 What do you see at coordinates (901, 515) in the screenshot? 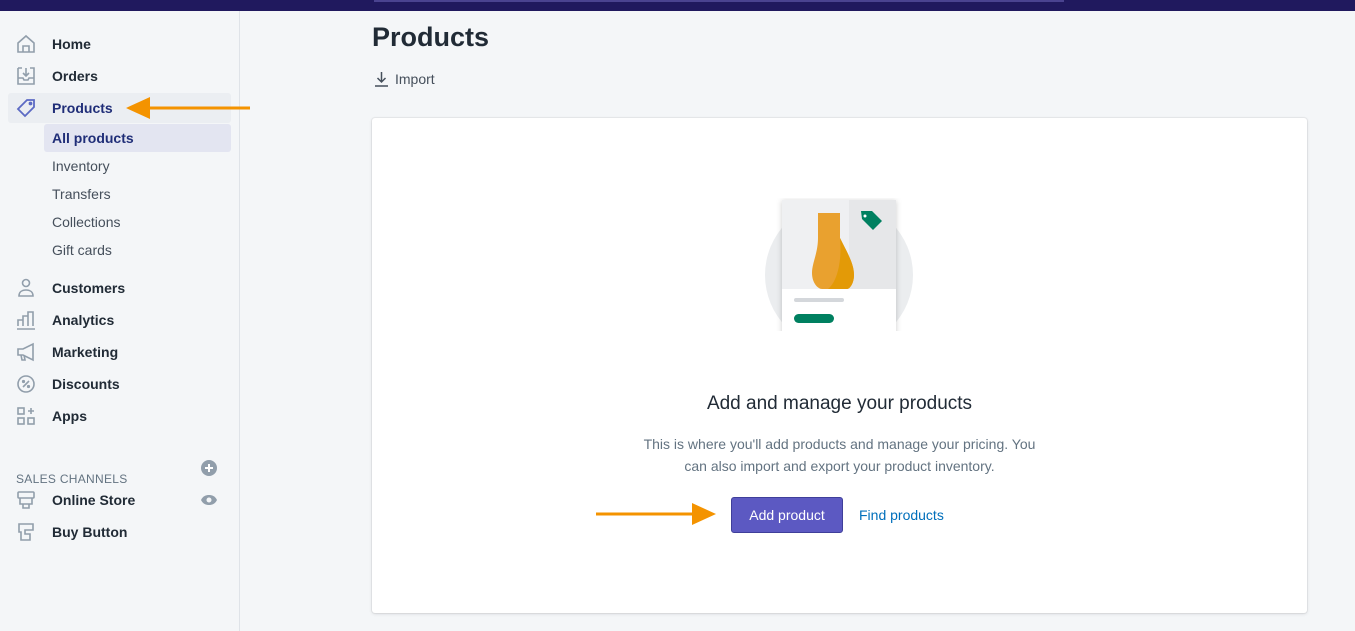
I see `find-products-link: Find products` at bounding box center [901, 515].